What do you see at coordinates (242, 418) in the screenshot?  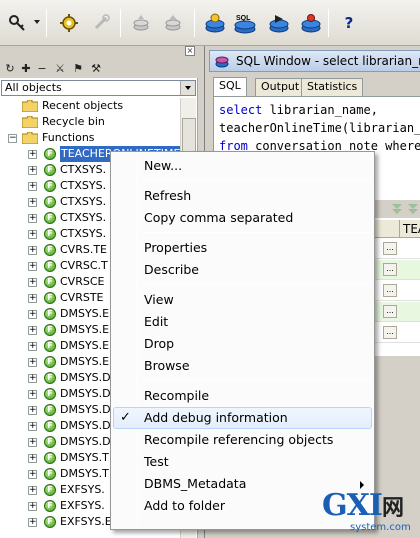 I see `menu-item-add-debug-information: ✓ Add debug information` at bounding box center [242, 418].